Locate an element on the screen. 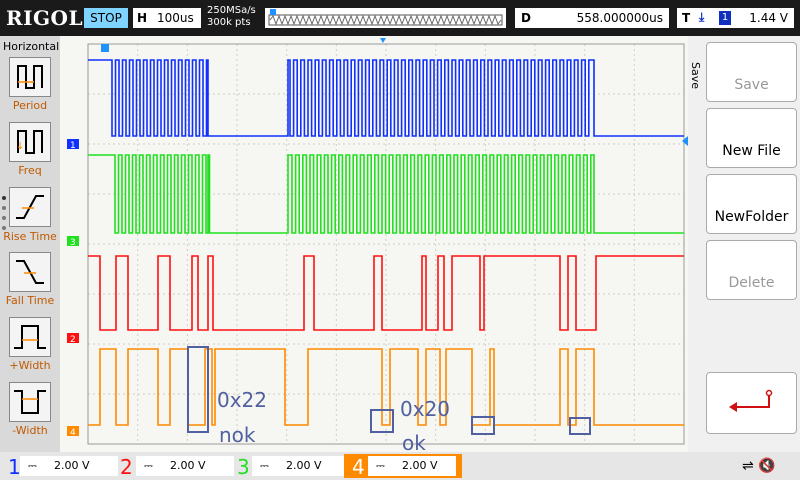 This screenshot has height=480, width=800. ch4-number: 4 is located at coordinates (358, 467).